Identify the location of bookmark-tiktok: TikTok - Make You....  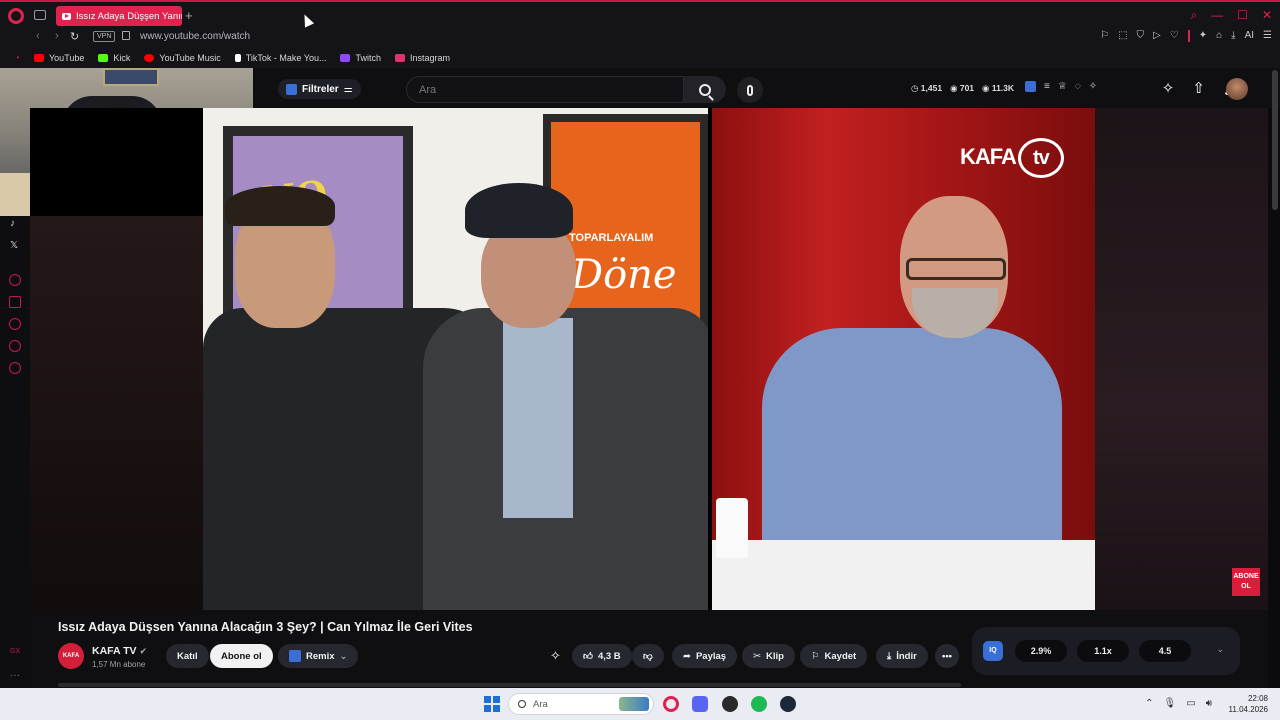
(280, 58).